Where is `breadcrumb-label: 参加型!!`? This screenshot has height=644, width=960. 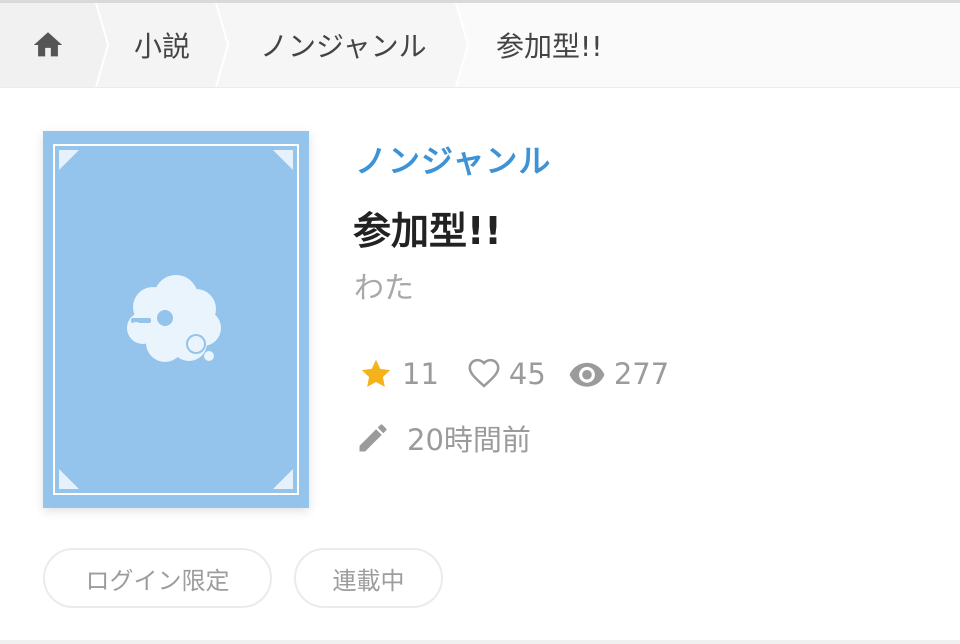 breadcrumb-label: 参加型!! is located at coordinates (549, 46).